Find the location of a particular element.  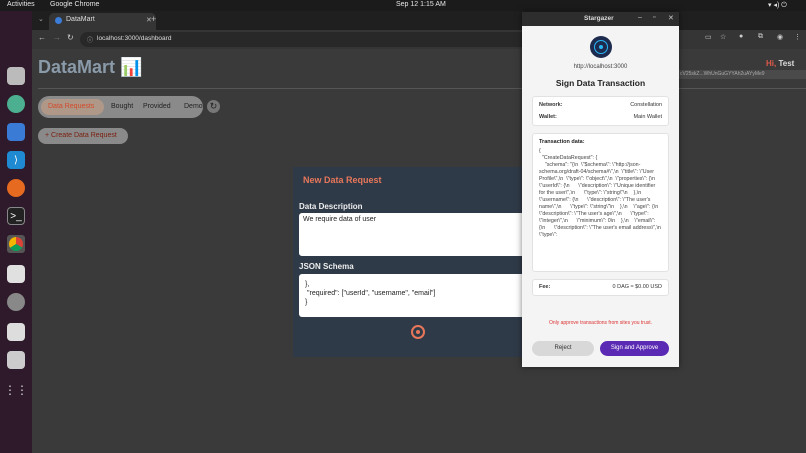

apps-grid-icon: ⋮⋮ is located at coordinates (16, 390).